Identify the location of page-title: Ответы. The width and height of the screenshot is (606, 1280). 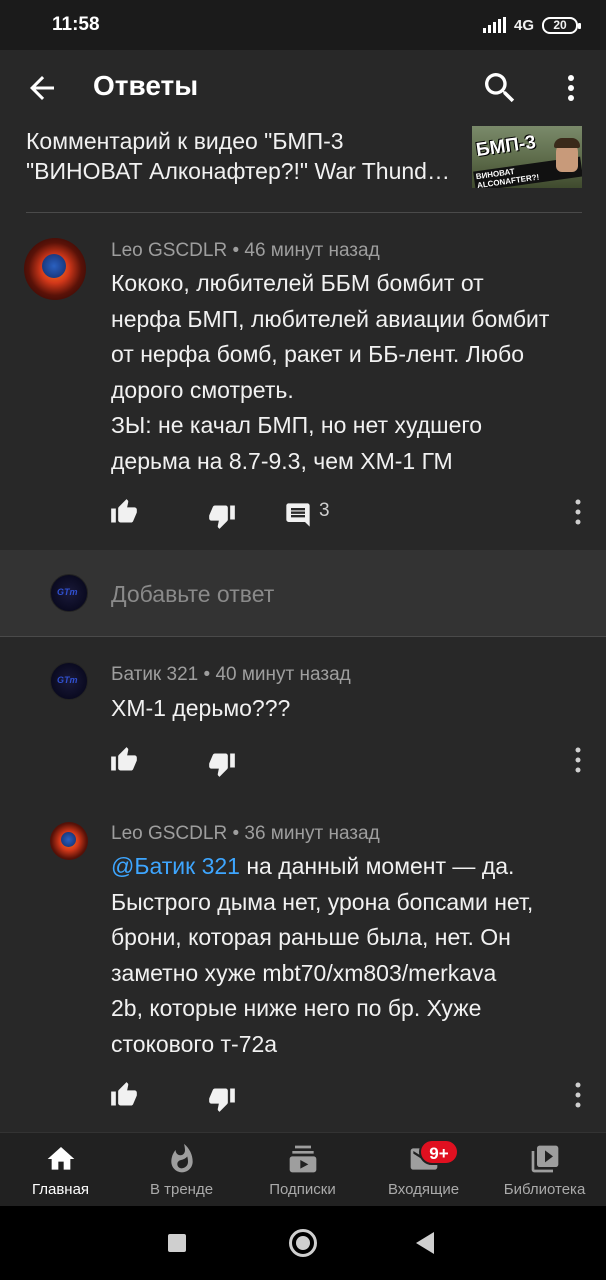
(146, 85).